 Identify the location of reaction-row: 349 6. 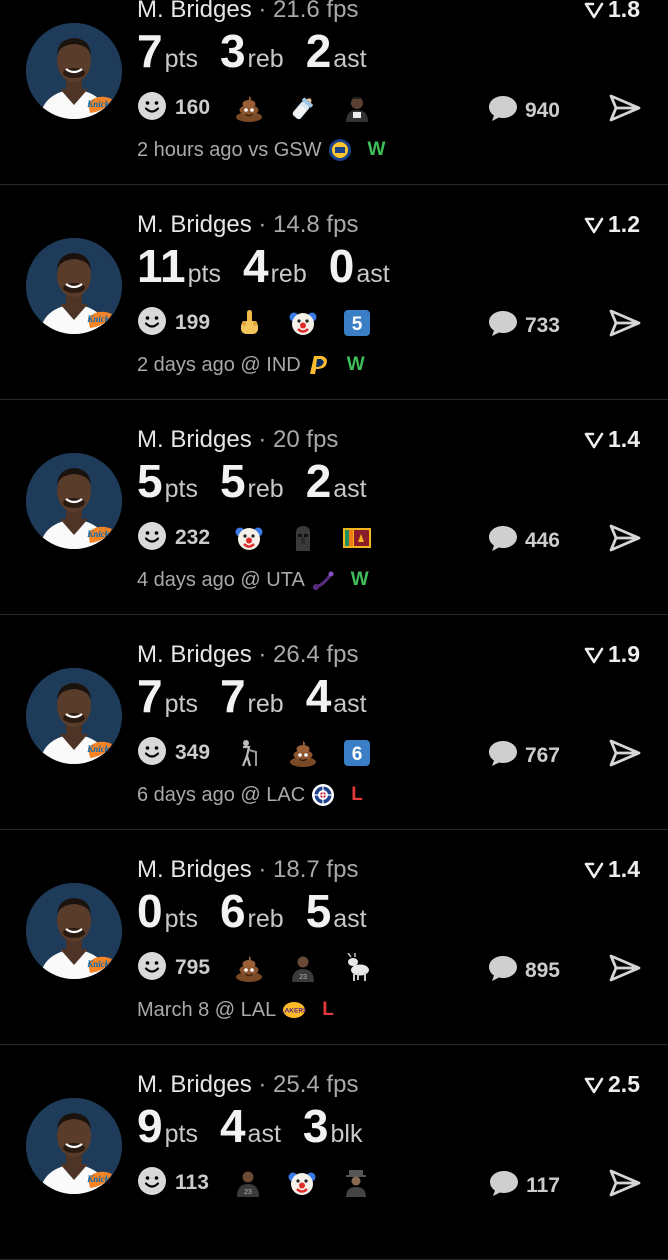
(266, 753).